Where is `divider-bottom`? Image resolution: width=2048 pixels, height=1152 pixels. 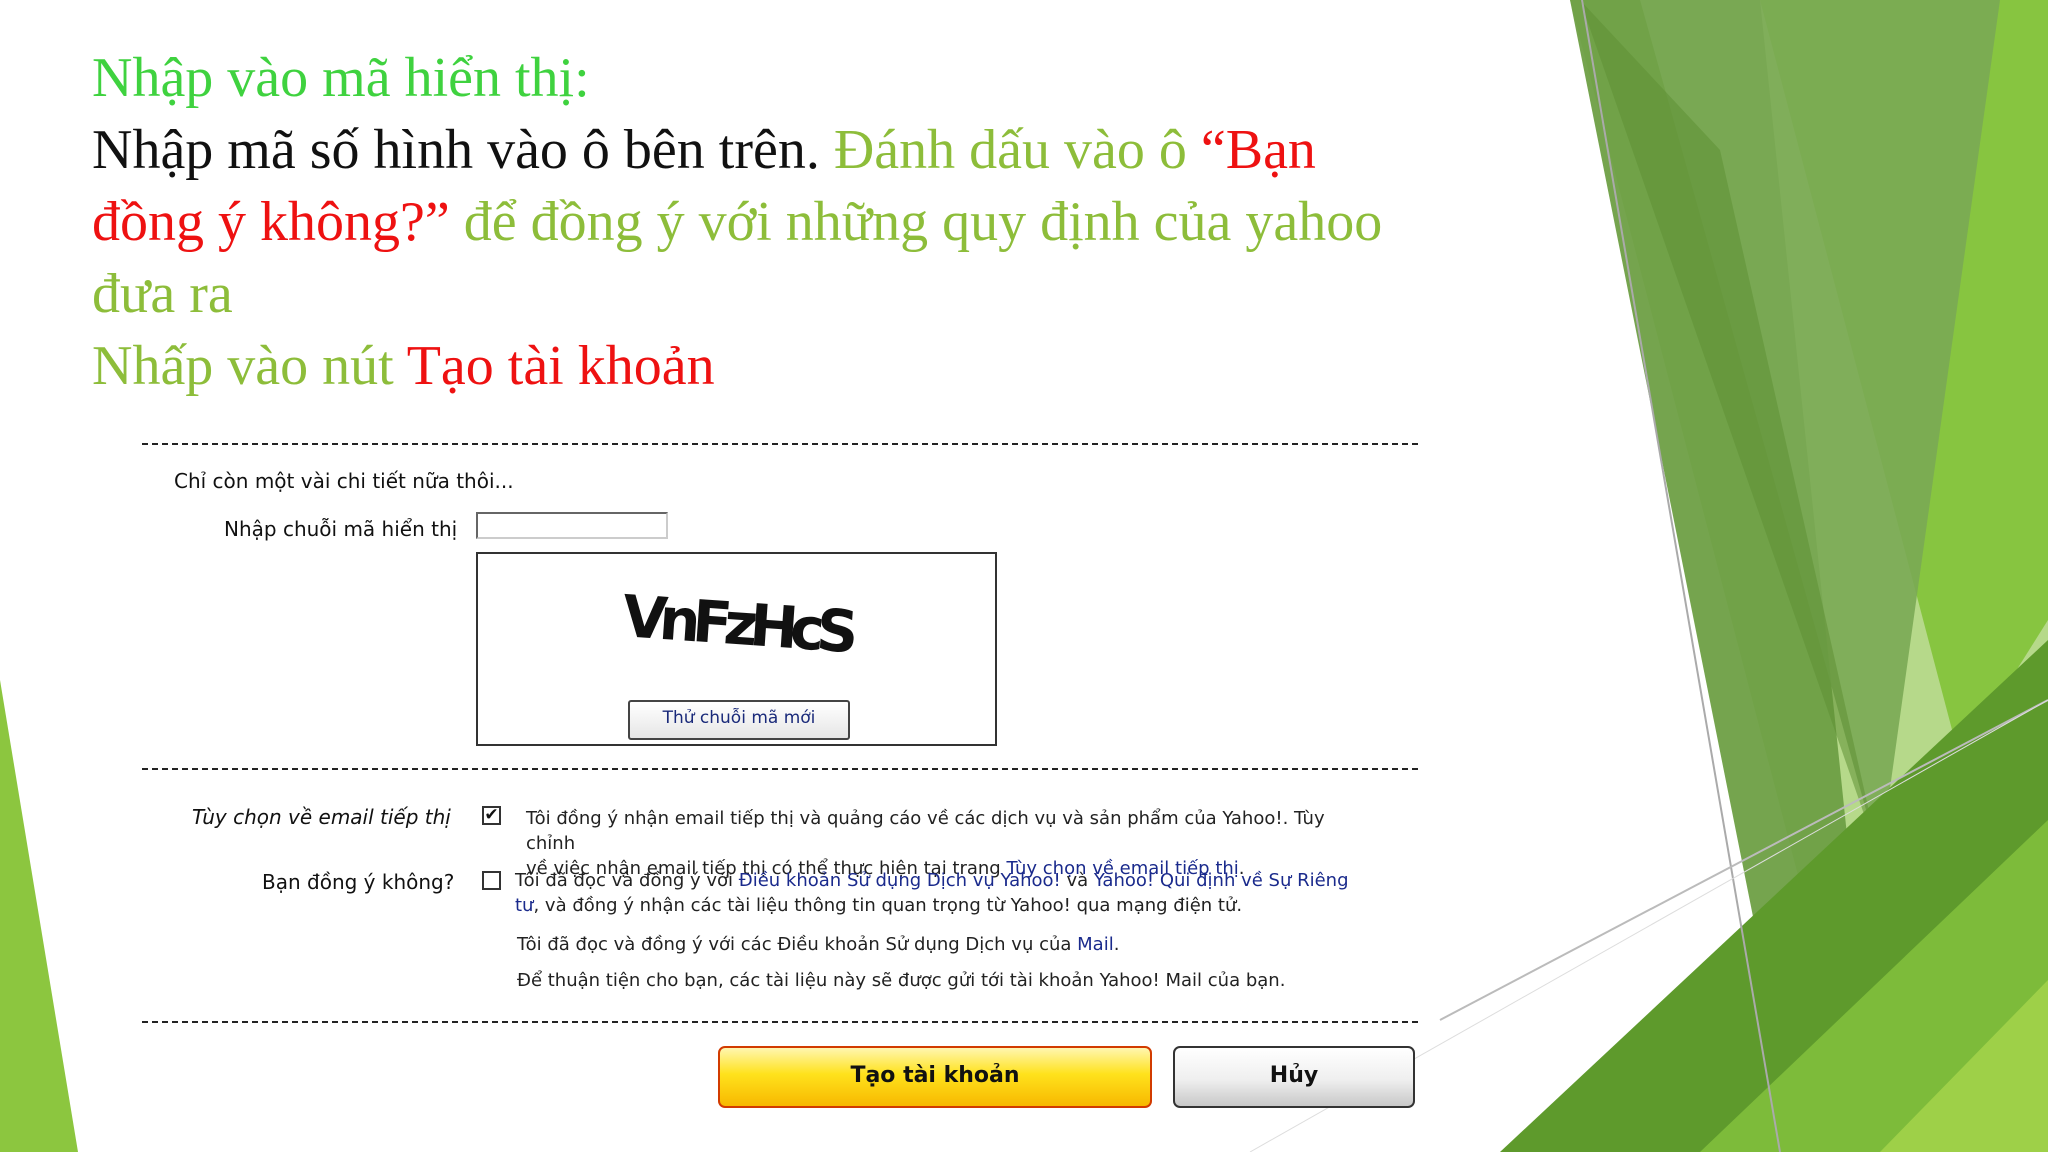
divider-bottom is located at coordinates (780, 1022).